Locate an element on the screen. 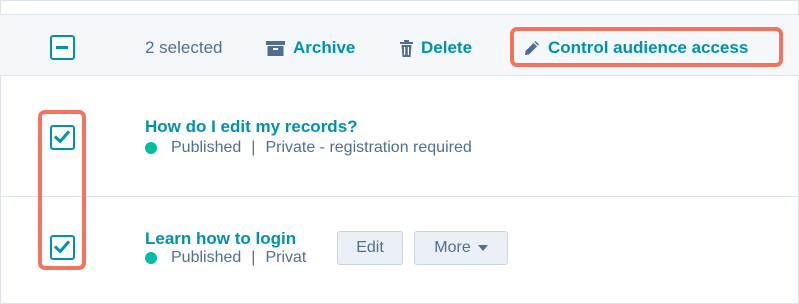 The image size is (799, 304). highlight-box-control-access is located at coordinates (646, 47).